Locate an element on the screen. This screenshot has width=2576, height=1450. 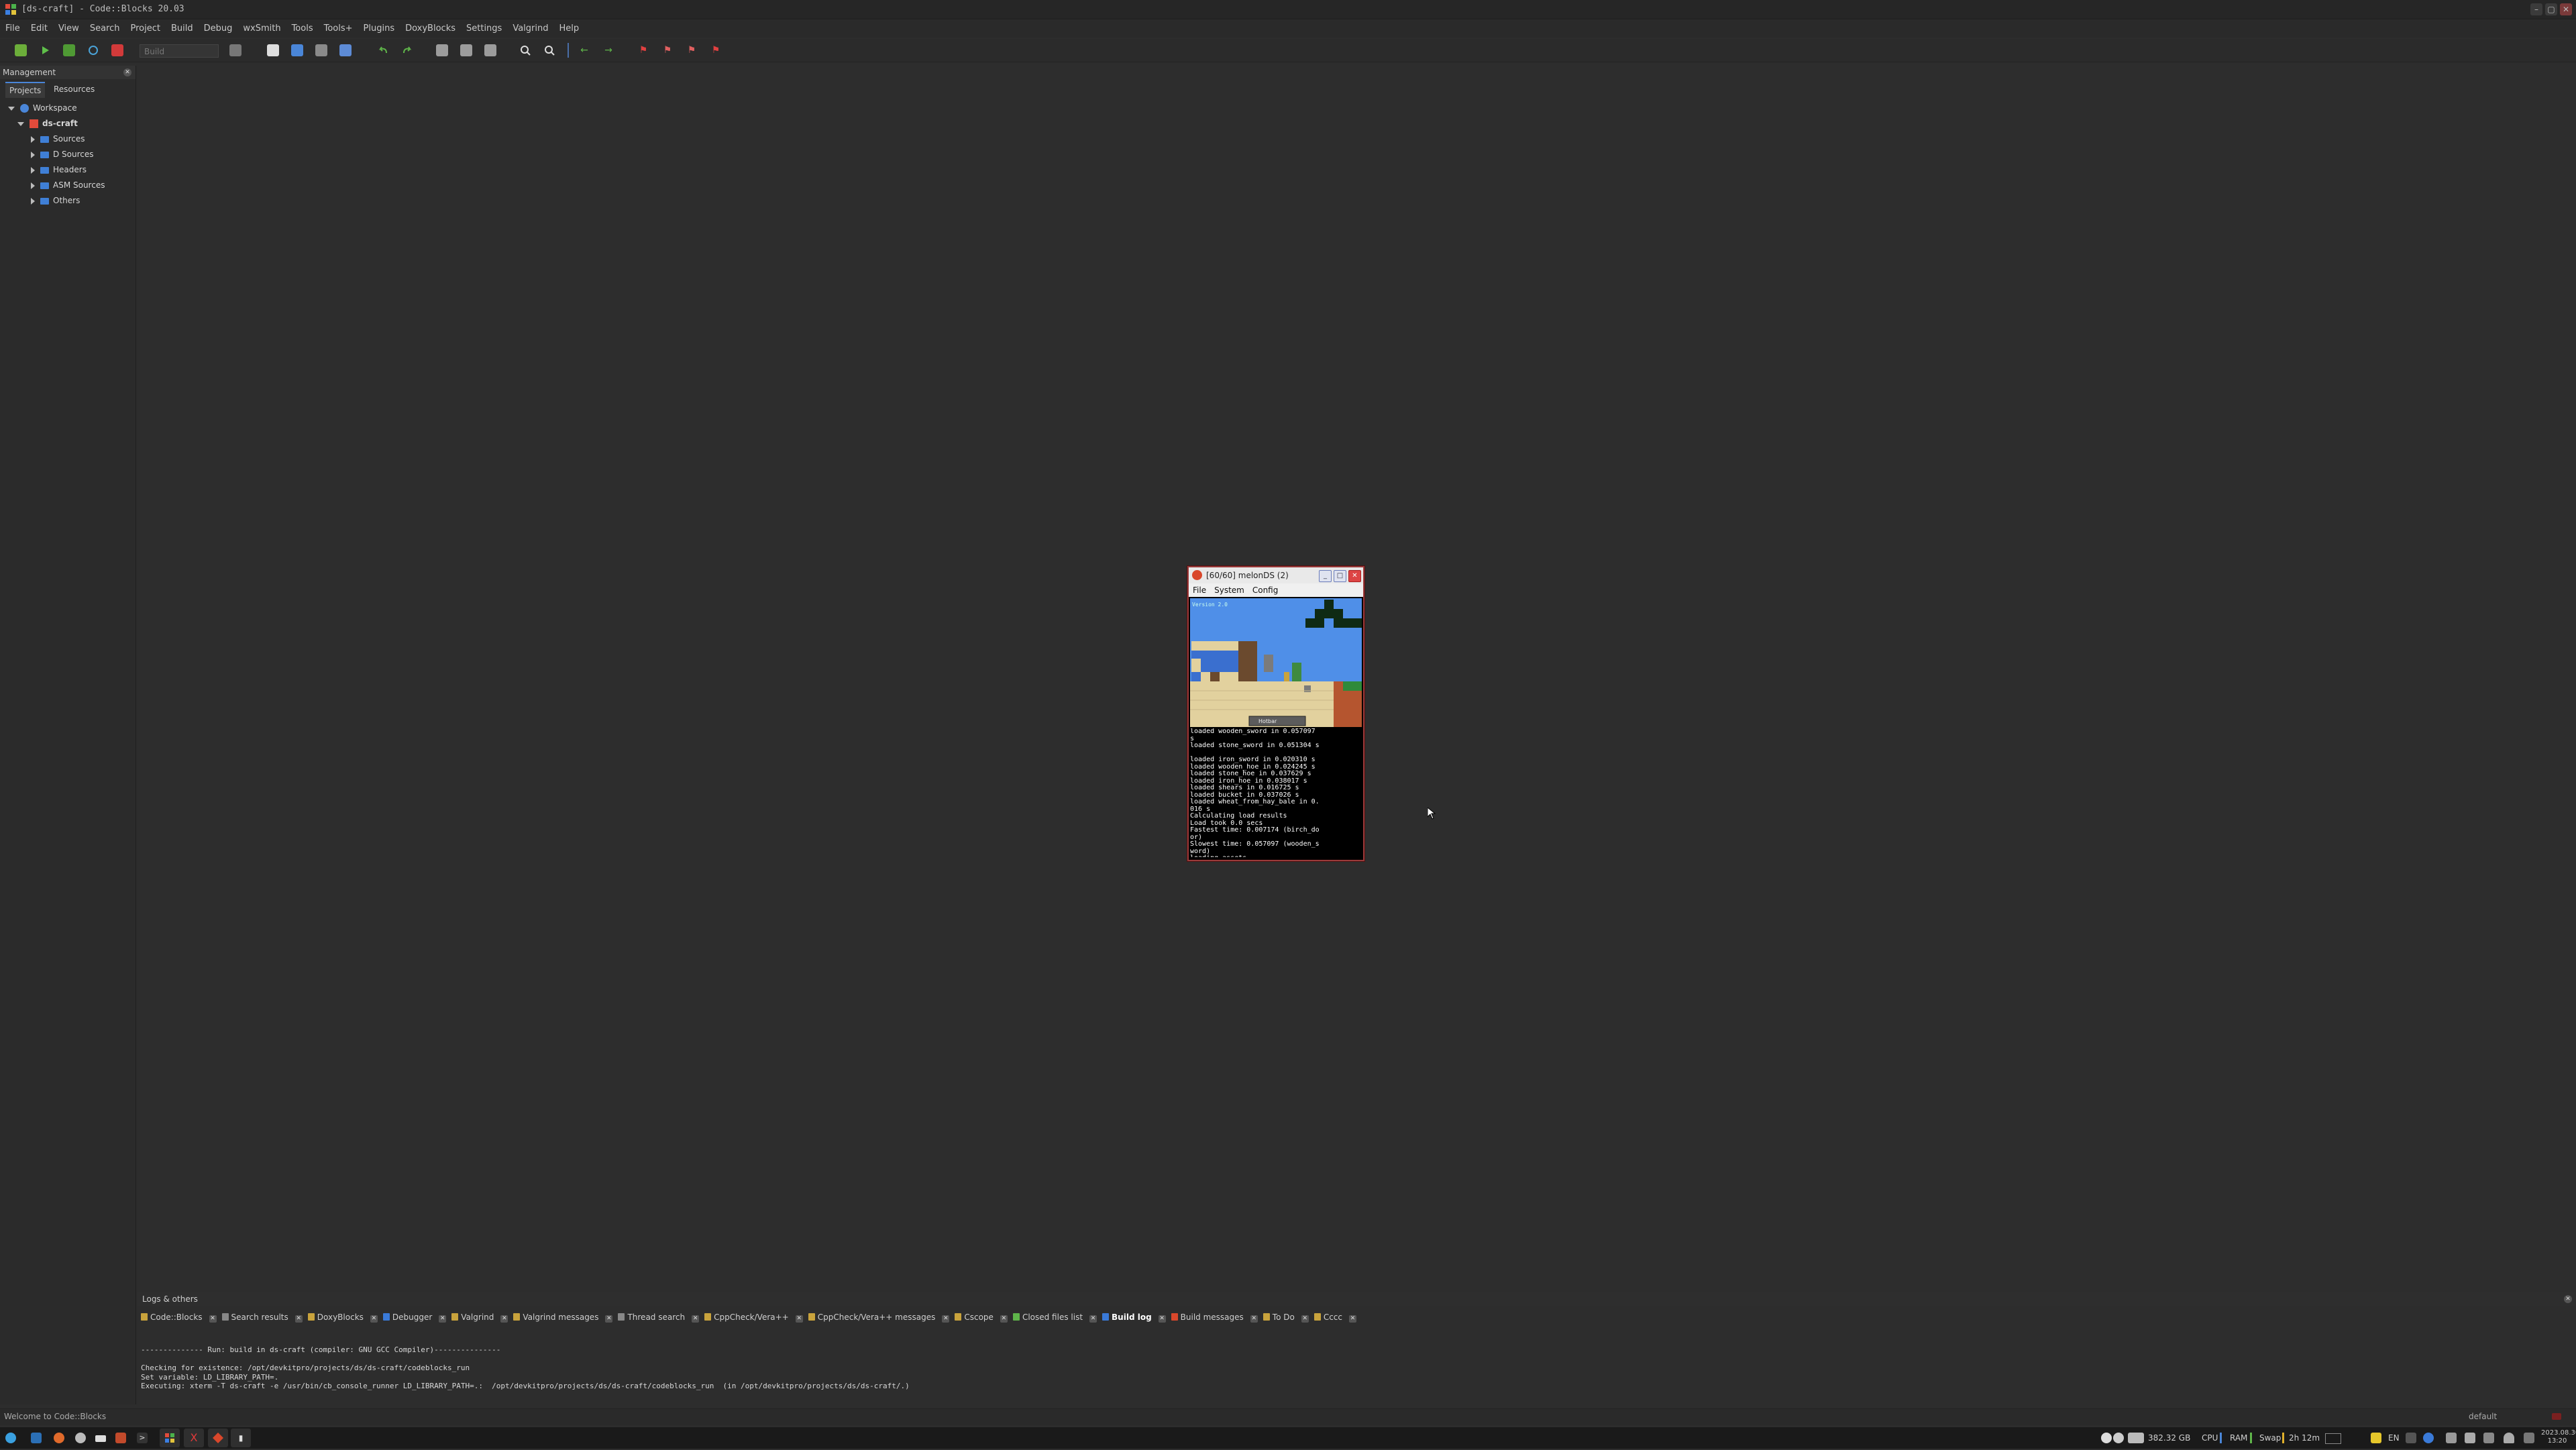
save-all-icon is located at coordinates (345, 50).